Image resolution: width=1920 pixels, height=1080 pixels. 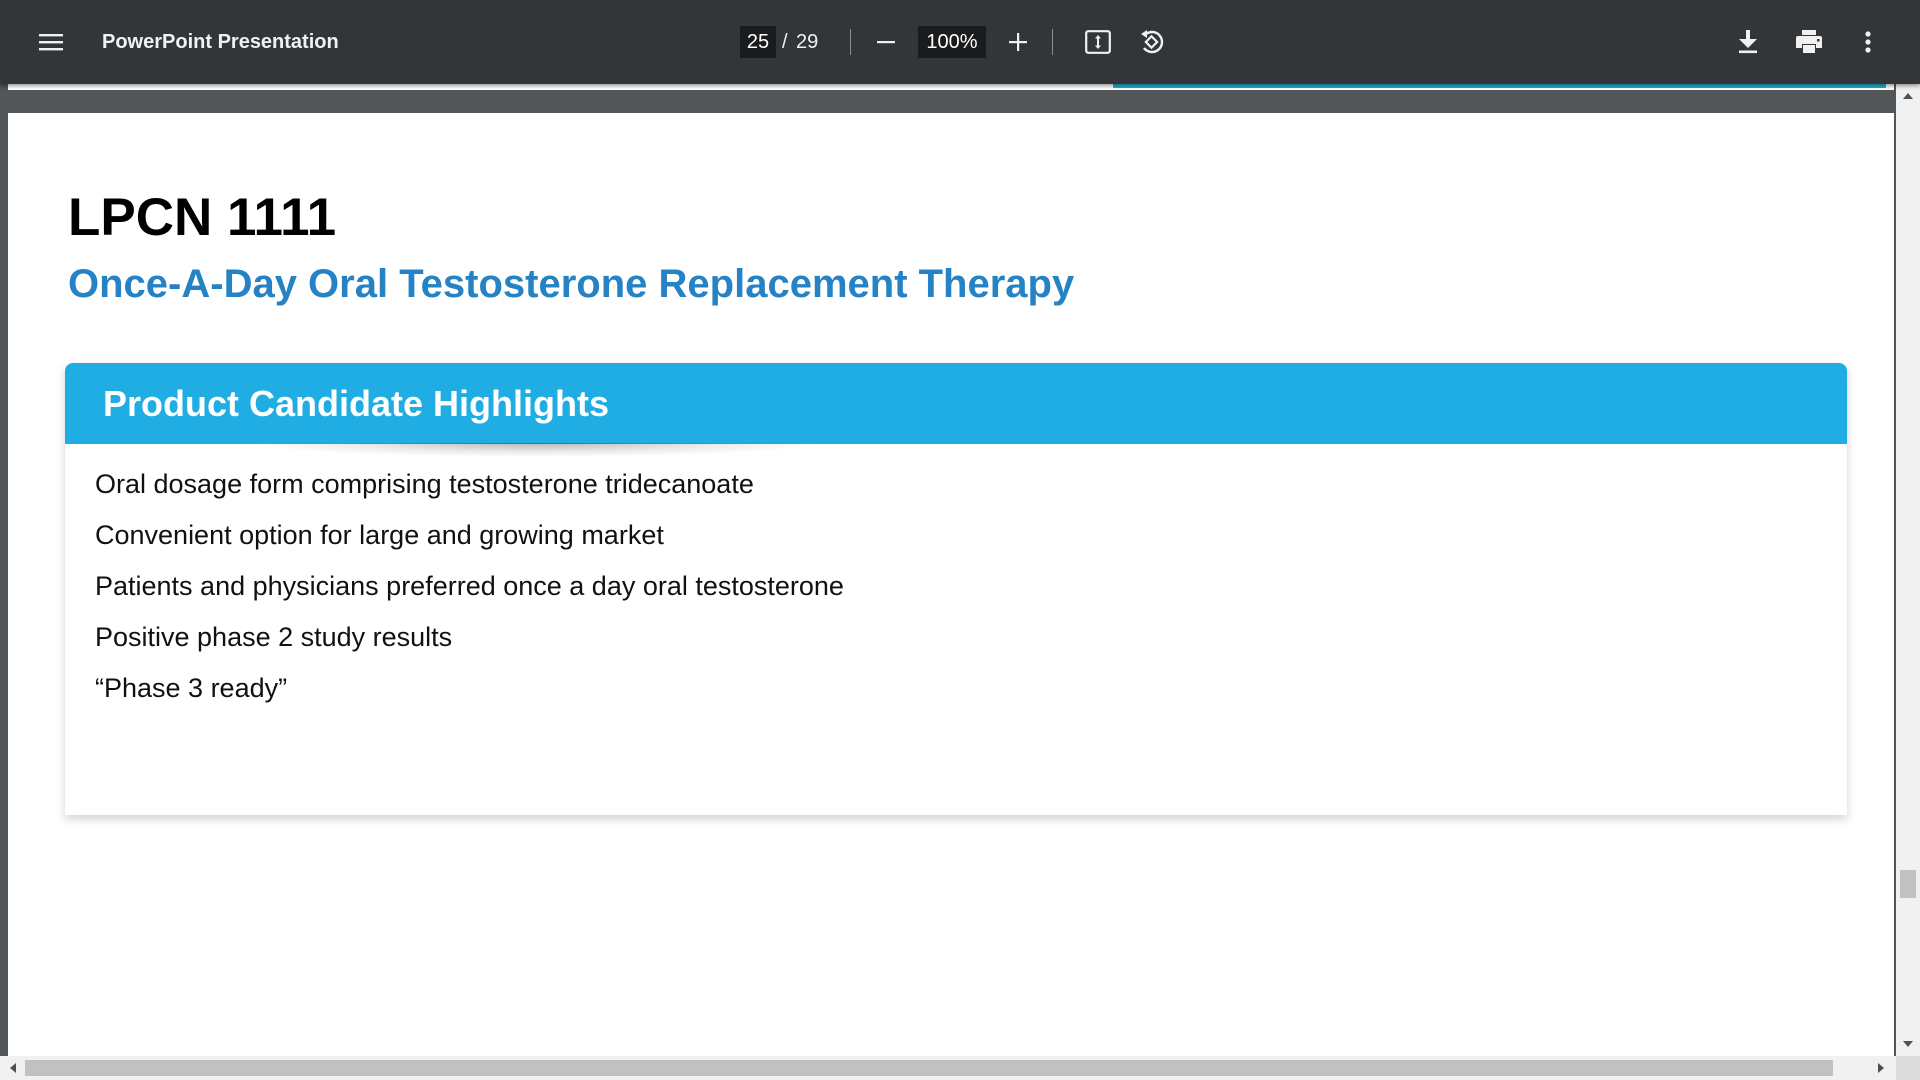 I want to click on print-icon, so click(x=1809, y=41).